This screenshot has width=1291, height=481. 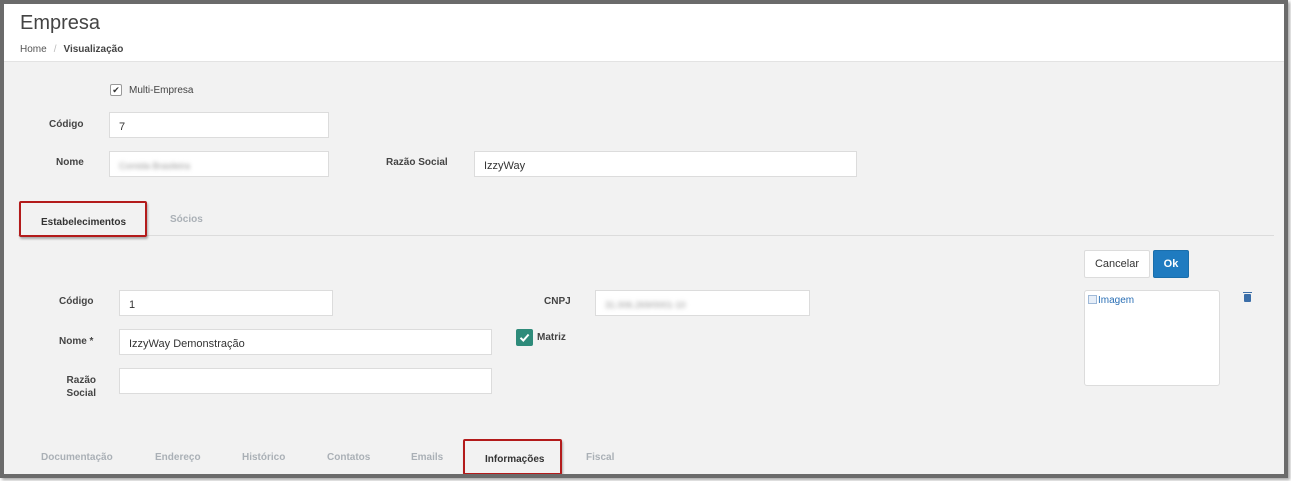 I want to click on cancel-button: Cancelar, so click(x=1117, y=264).